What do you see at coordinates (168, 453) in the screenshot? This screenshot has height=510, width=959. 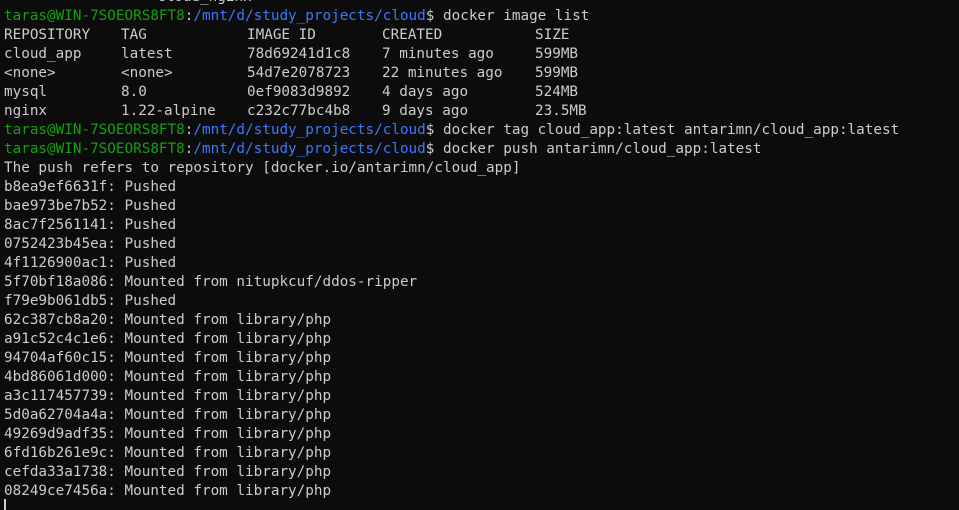 I see `layer-status-line: 6fd16b261e9c: Mounted from library/php` at bounding box center [168, 453].